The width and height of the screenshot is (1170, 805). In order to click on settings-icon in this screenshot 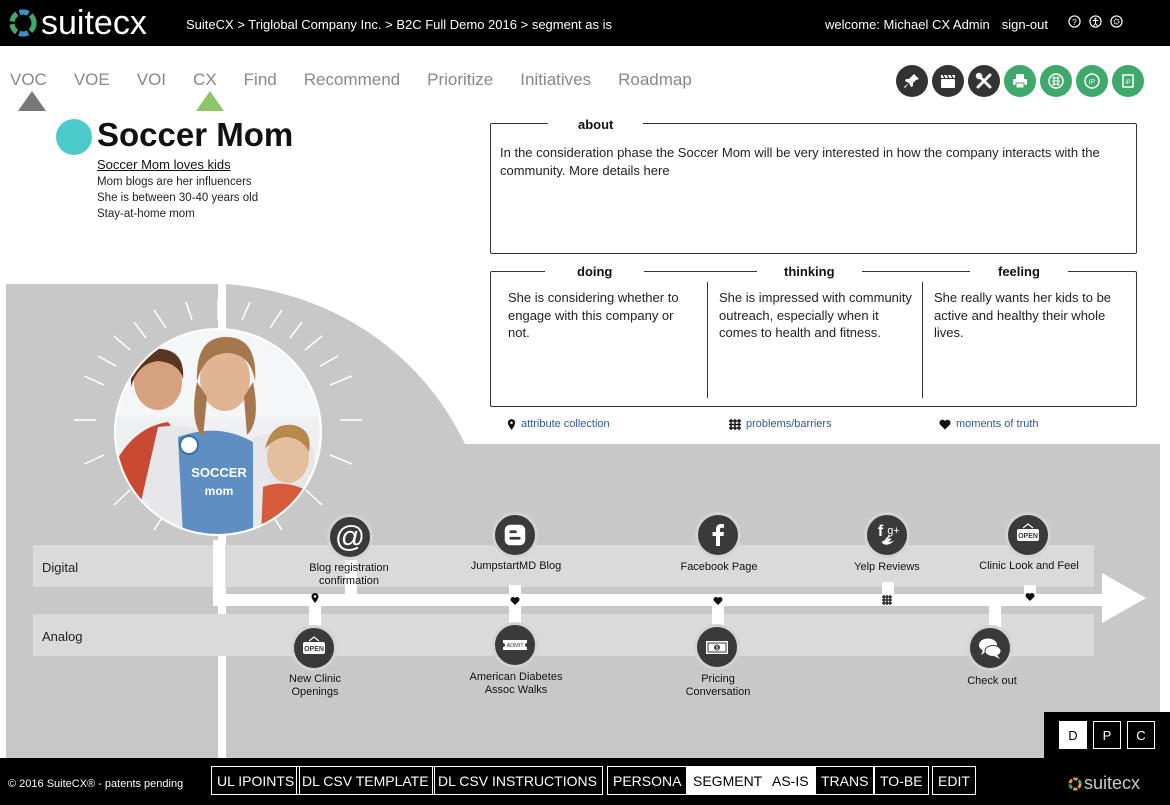, I will do `click(1116, 21)`.